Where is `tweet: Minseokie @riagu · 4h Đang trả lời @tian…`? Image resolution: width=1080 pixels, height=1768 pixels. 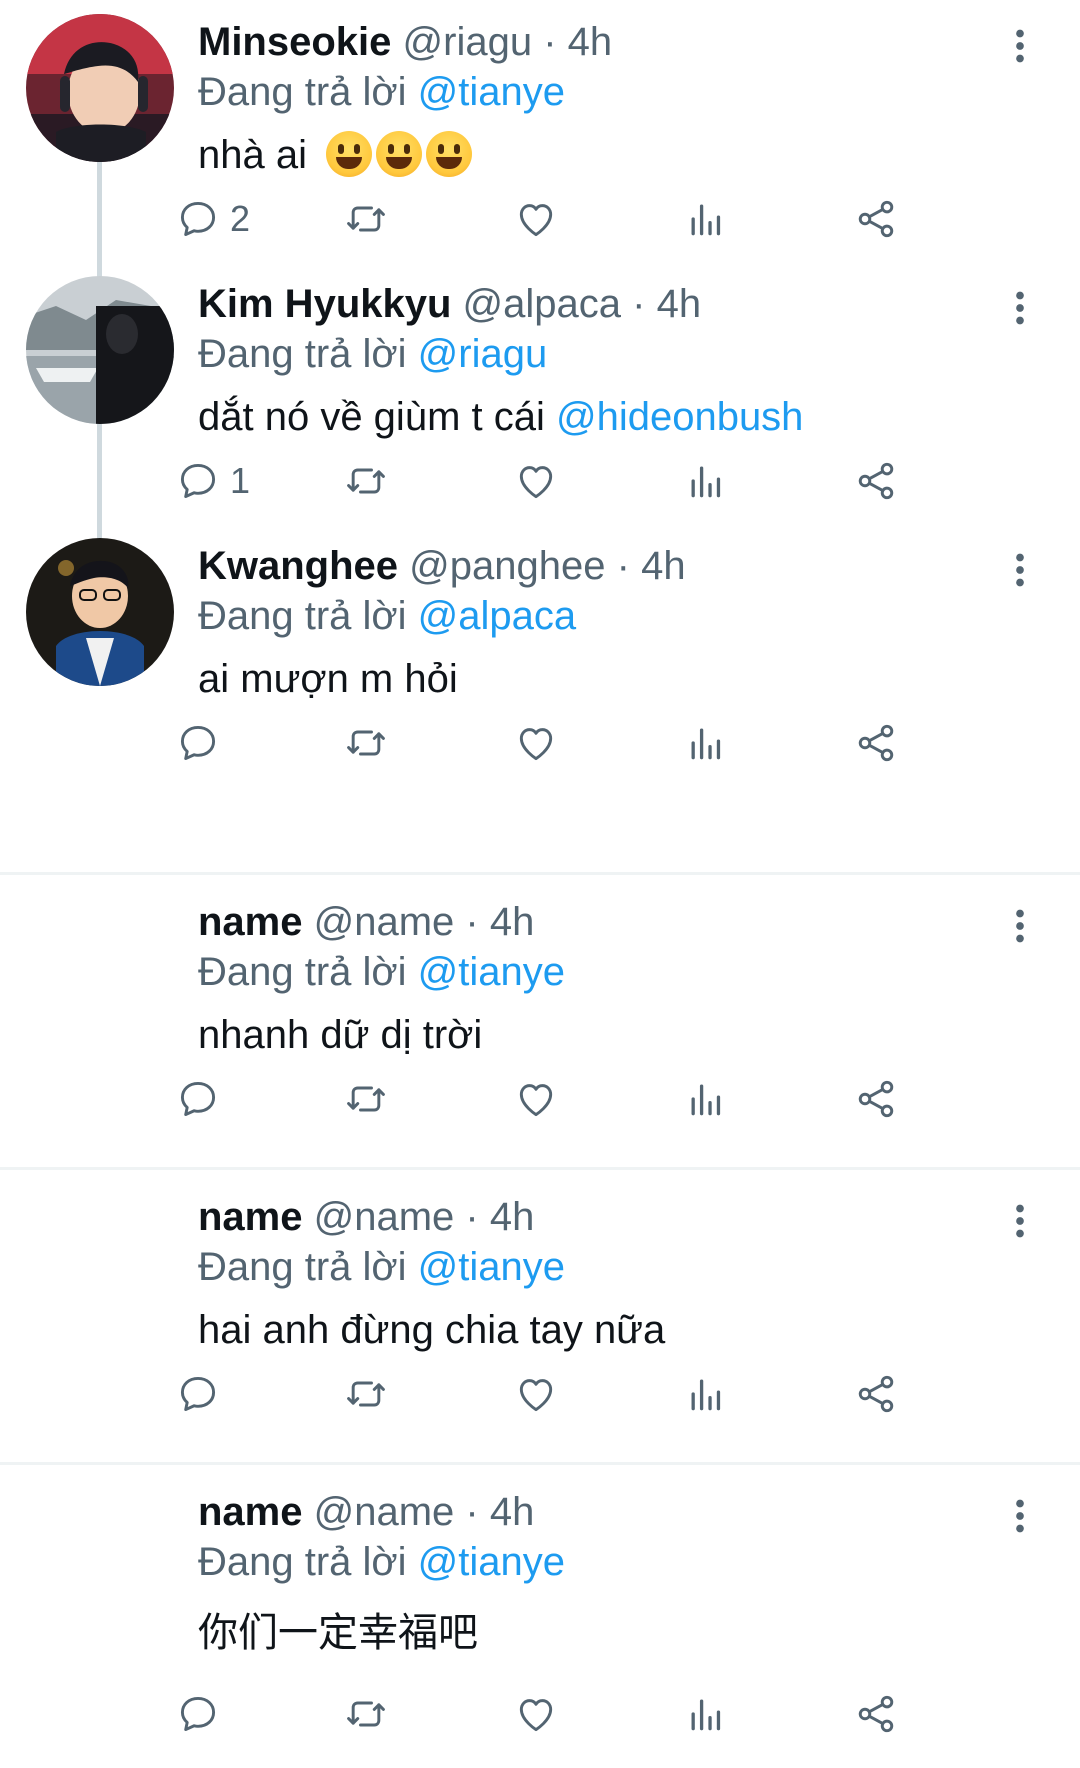 tweet: Minseokie @riagu · 4h Đang trả lời @tian… is located at coordinates (540, 131).